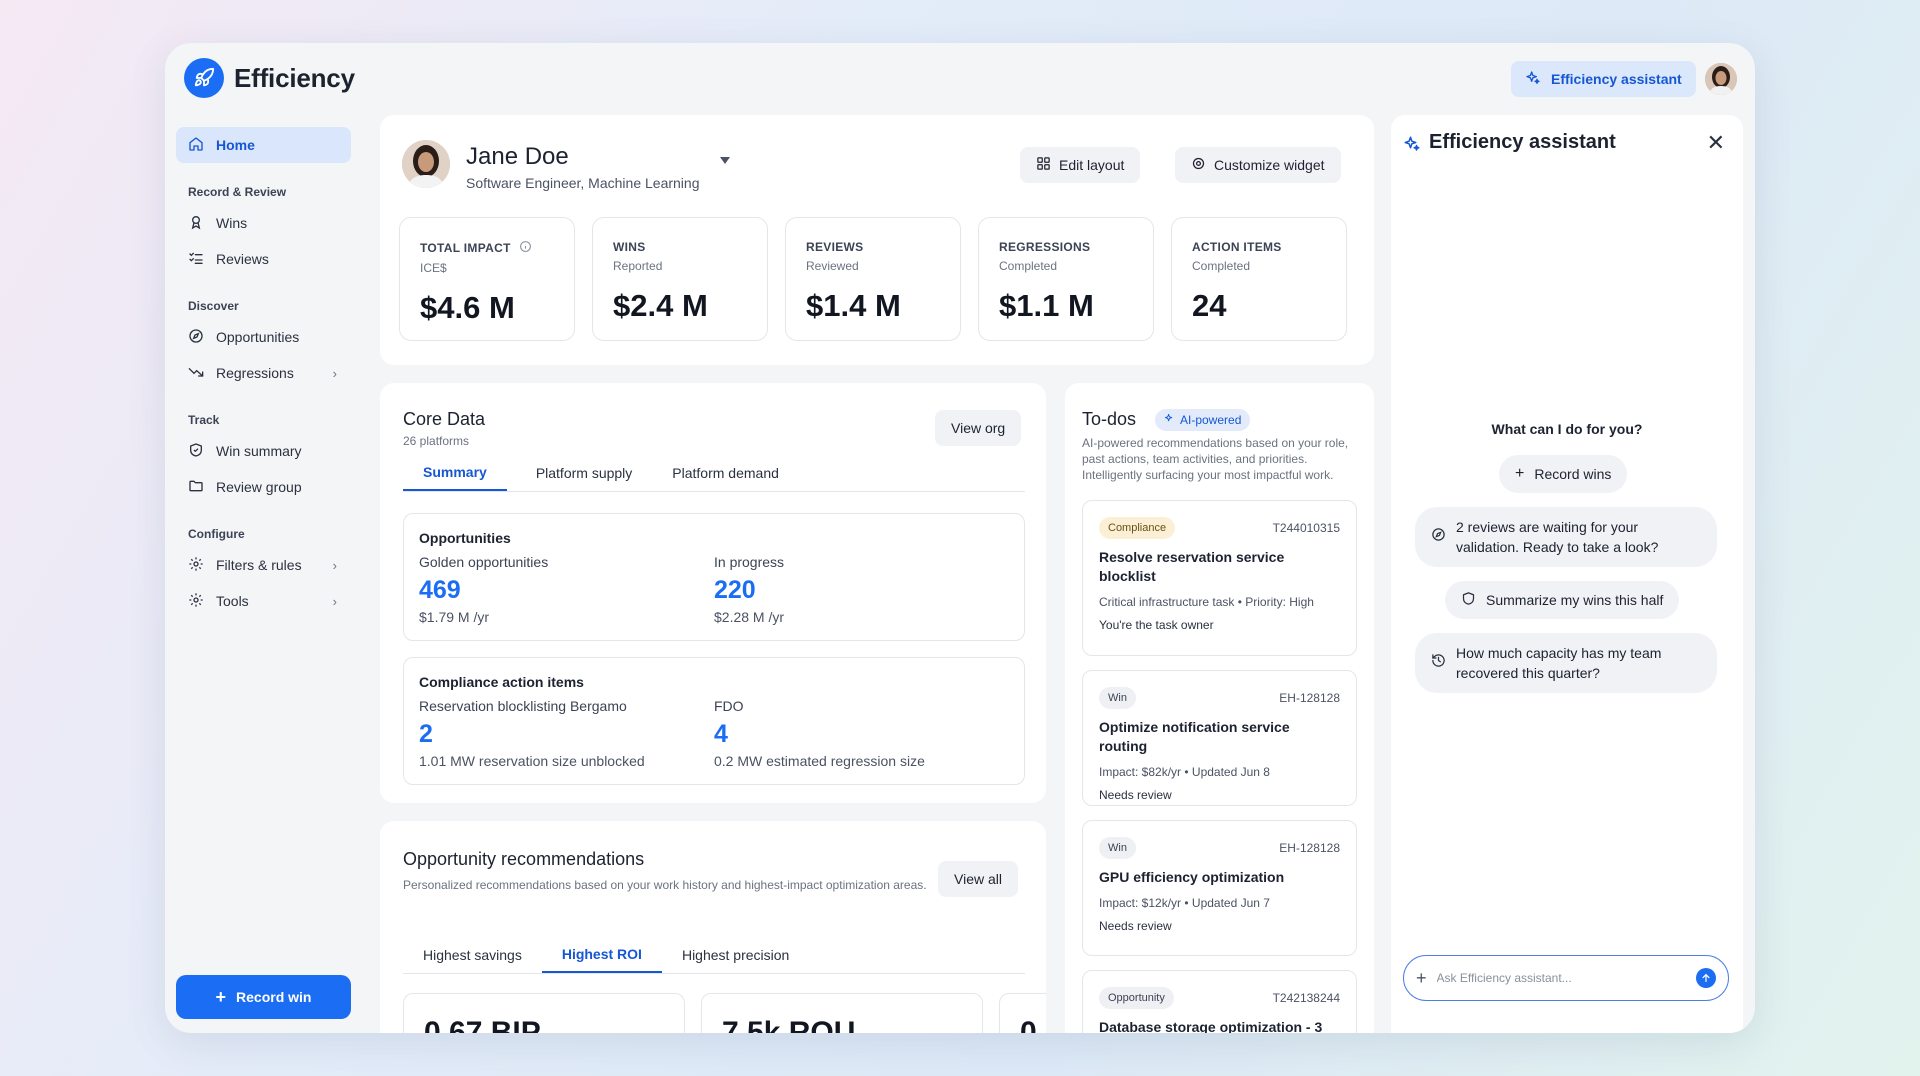 The image size is (1920, 1076). I want to click on profile-name: Jane Doe, so click(517, 156).